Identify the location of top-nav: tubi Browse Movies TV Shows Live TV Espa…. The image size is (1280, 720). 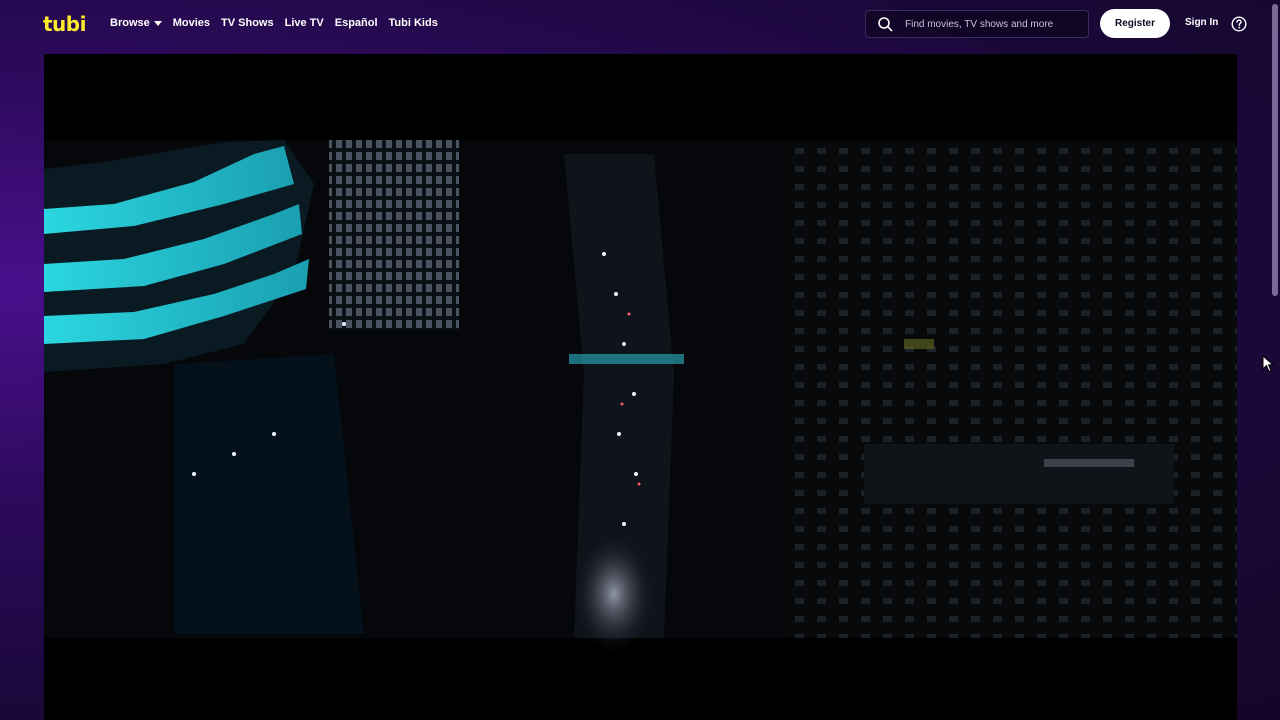
(640, 24).